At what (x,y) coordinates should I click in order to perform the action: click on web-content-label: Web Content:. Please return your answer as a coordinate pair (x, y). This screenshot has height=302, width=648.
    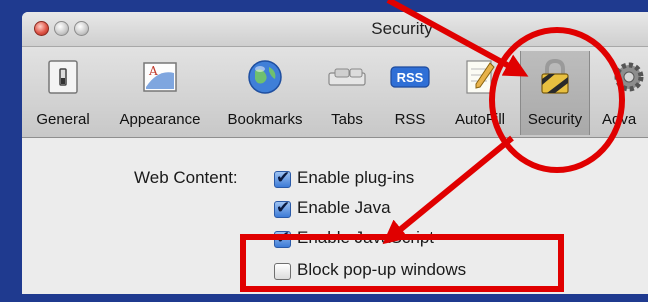
    Looking at the image, I should click on (186, 177).